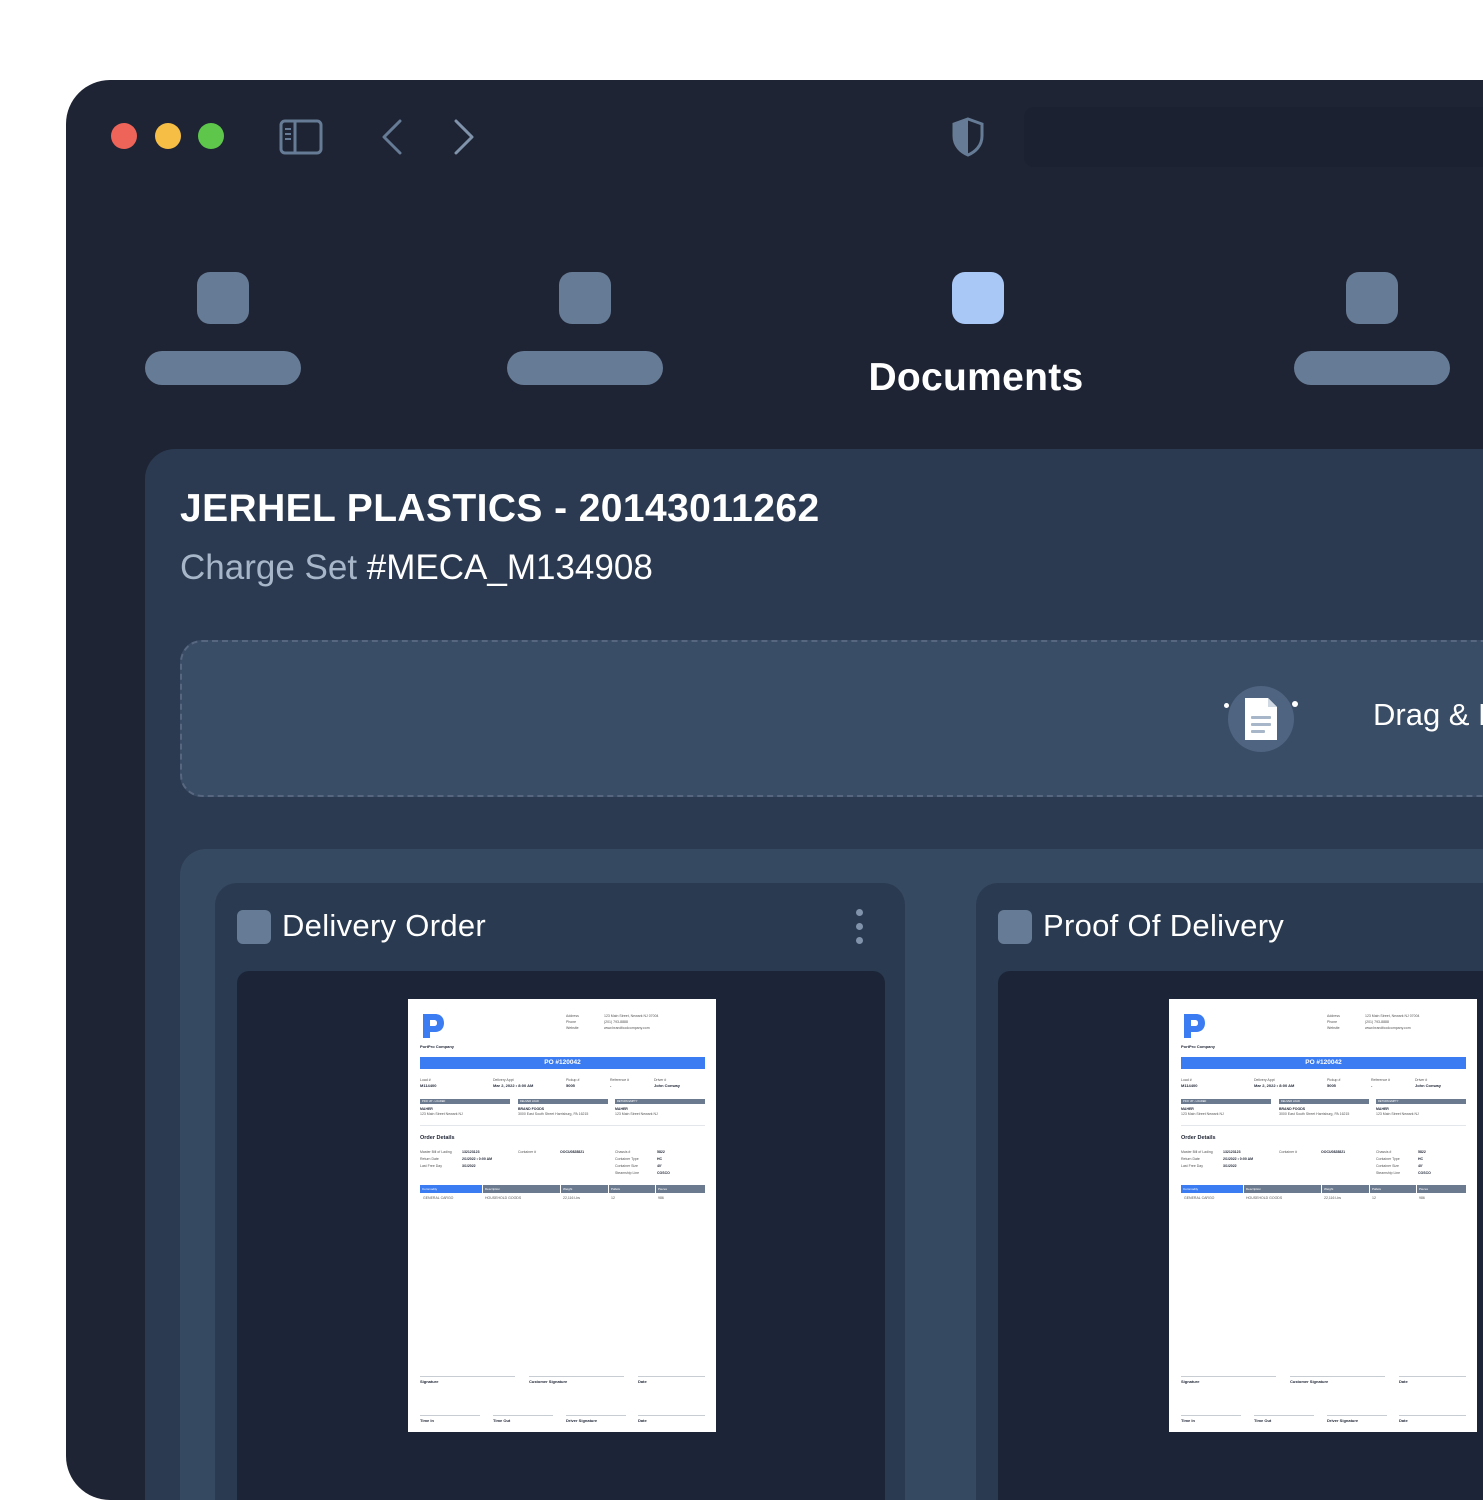  Describe the element at coordinates (968, 137) in the screenshot. I see `shield-icon` at that location.